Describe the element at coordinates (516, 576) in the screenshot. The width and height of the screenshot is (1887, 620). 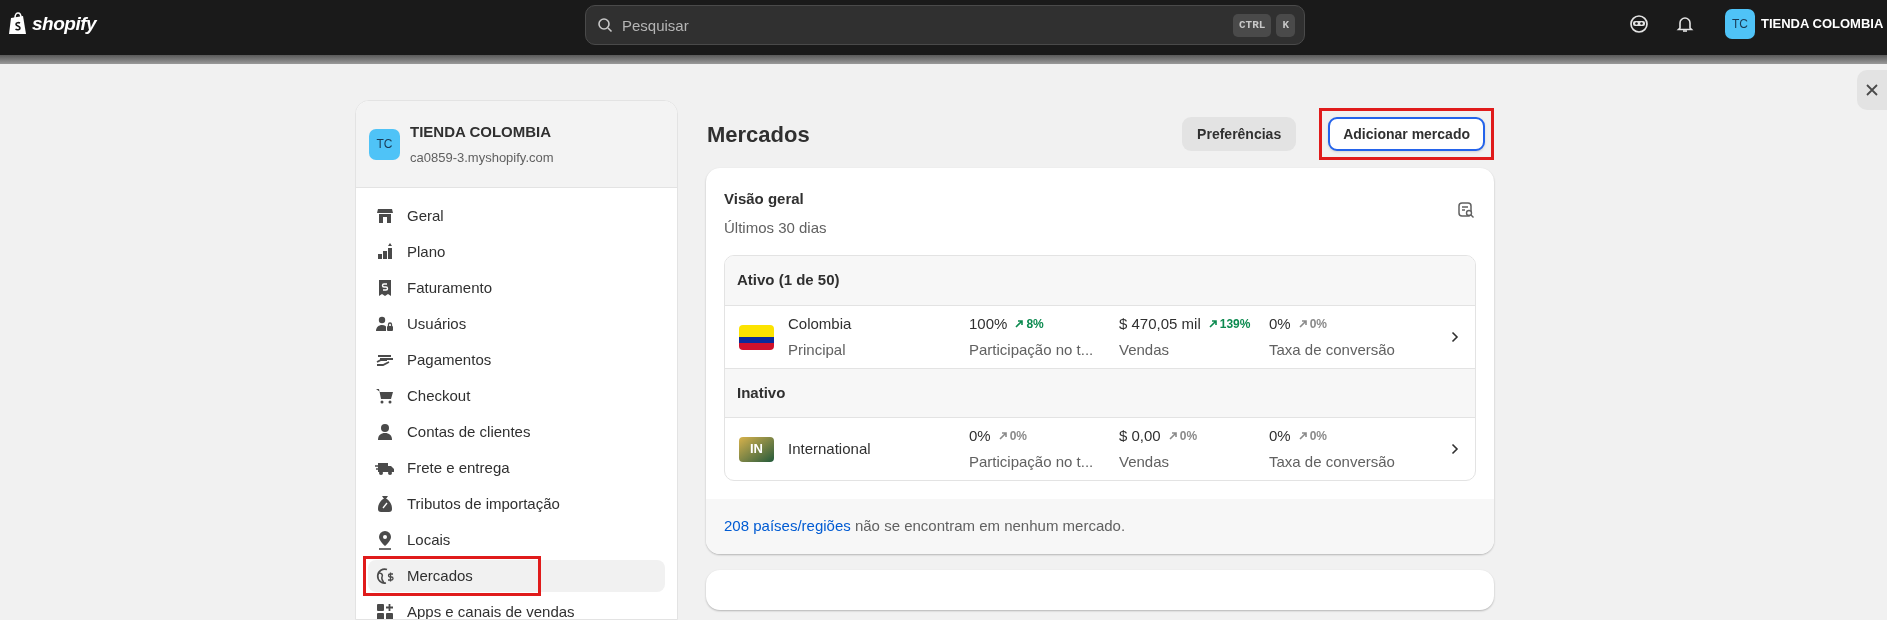
I see `sidebar-item: Mercados` at that location.